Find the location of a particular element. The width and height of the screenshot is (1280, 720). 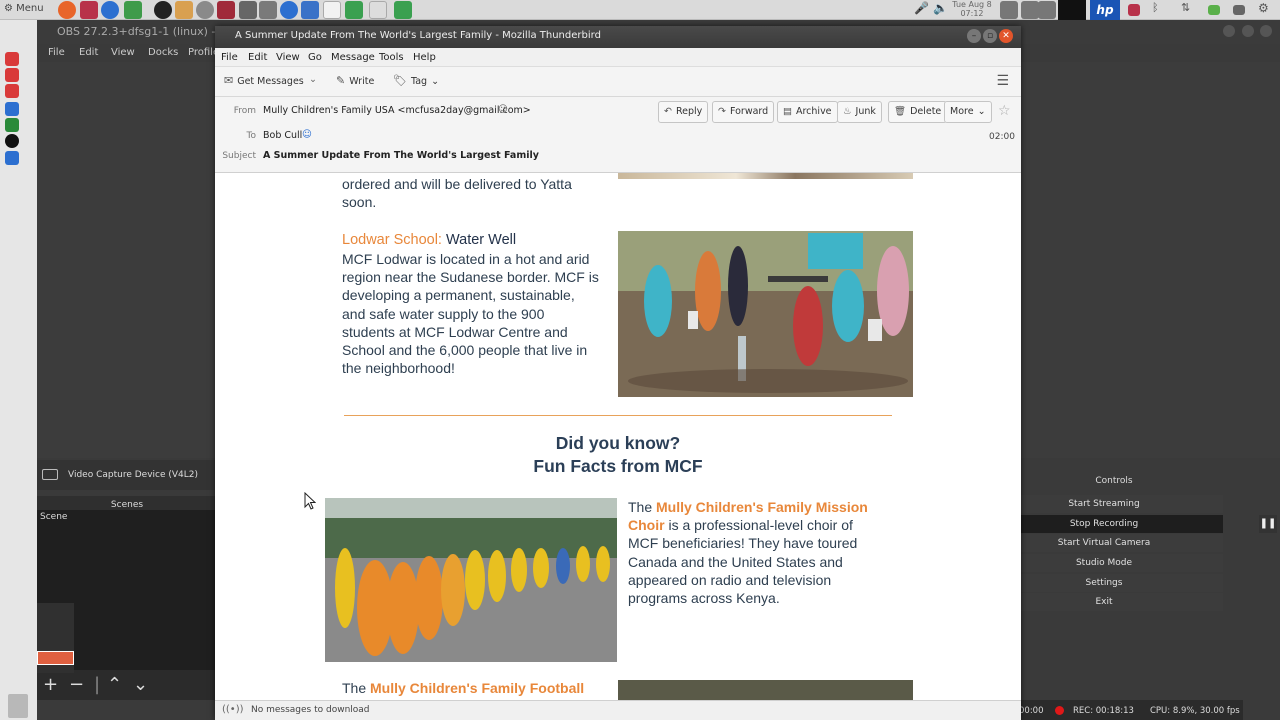

water-well-photo-art is located at coordinates (765, 314).